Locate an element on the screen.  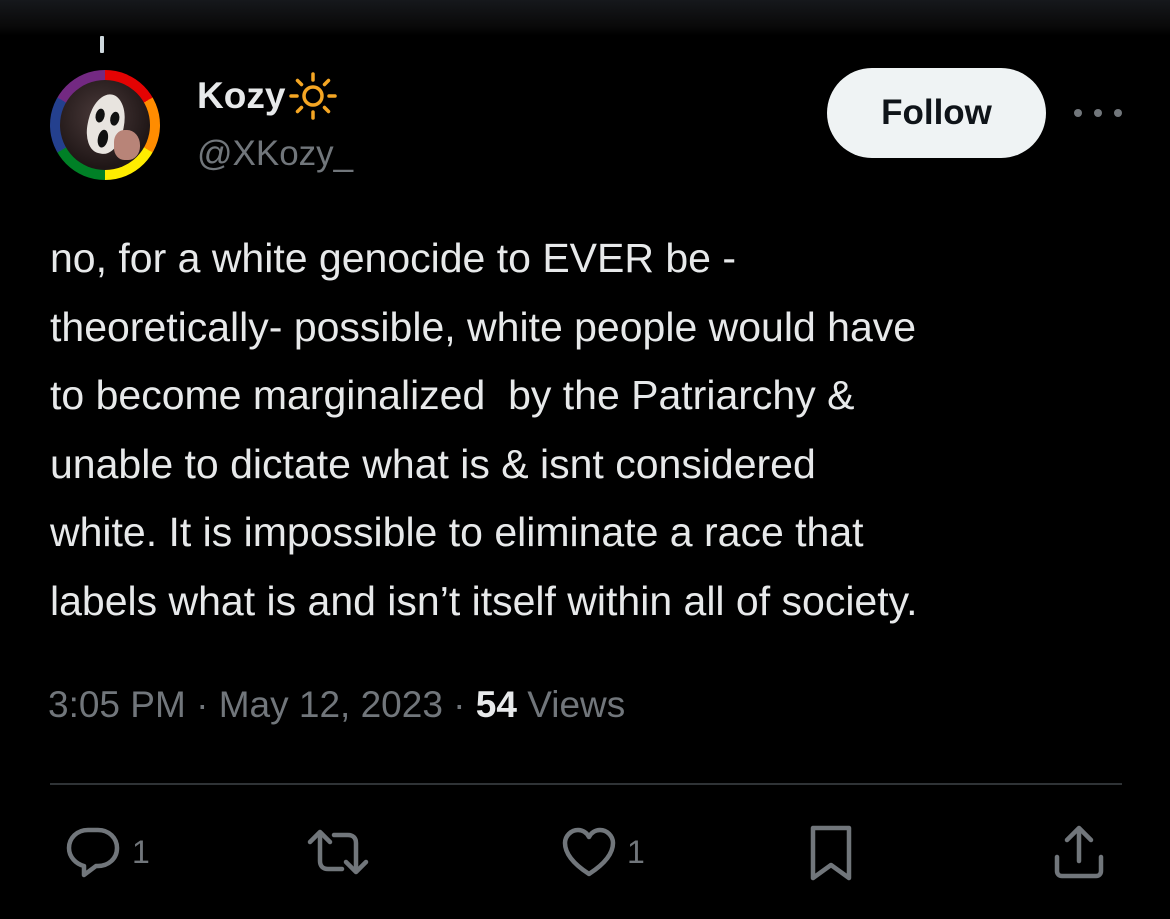
avatar is located at coordinates (105, 125).